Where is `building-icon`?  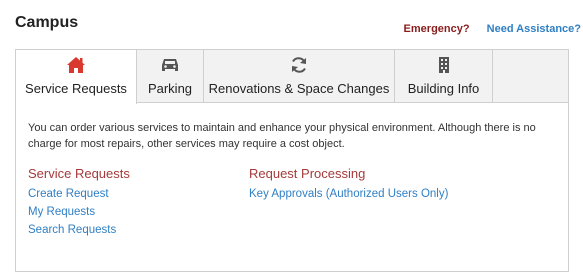
building-icon is located at coordinates (443, 65).